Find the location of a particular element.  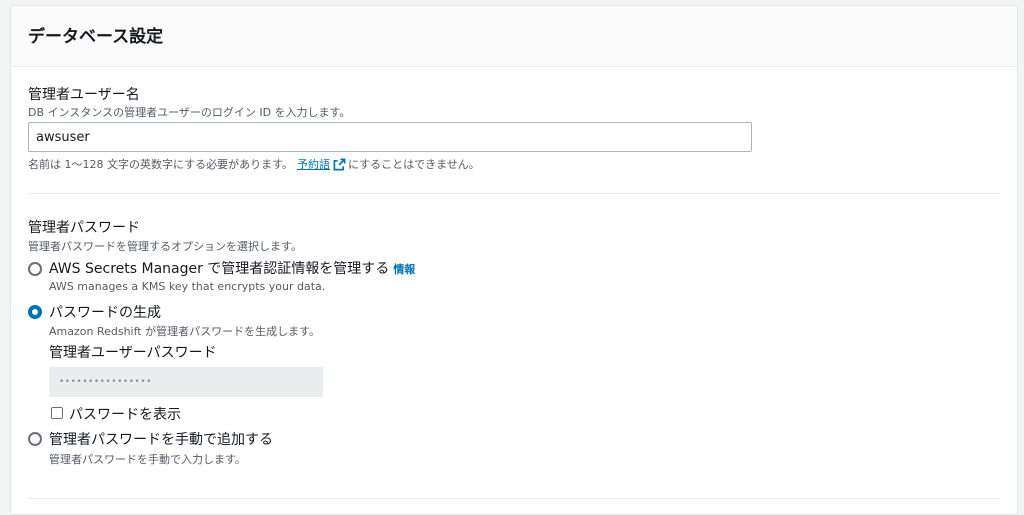

secrets-manager-radio is located at coordinates (35, 269).